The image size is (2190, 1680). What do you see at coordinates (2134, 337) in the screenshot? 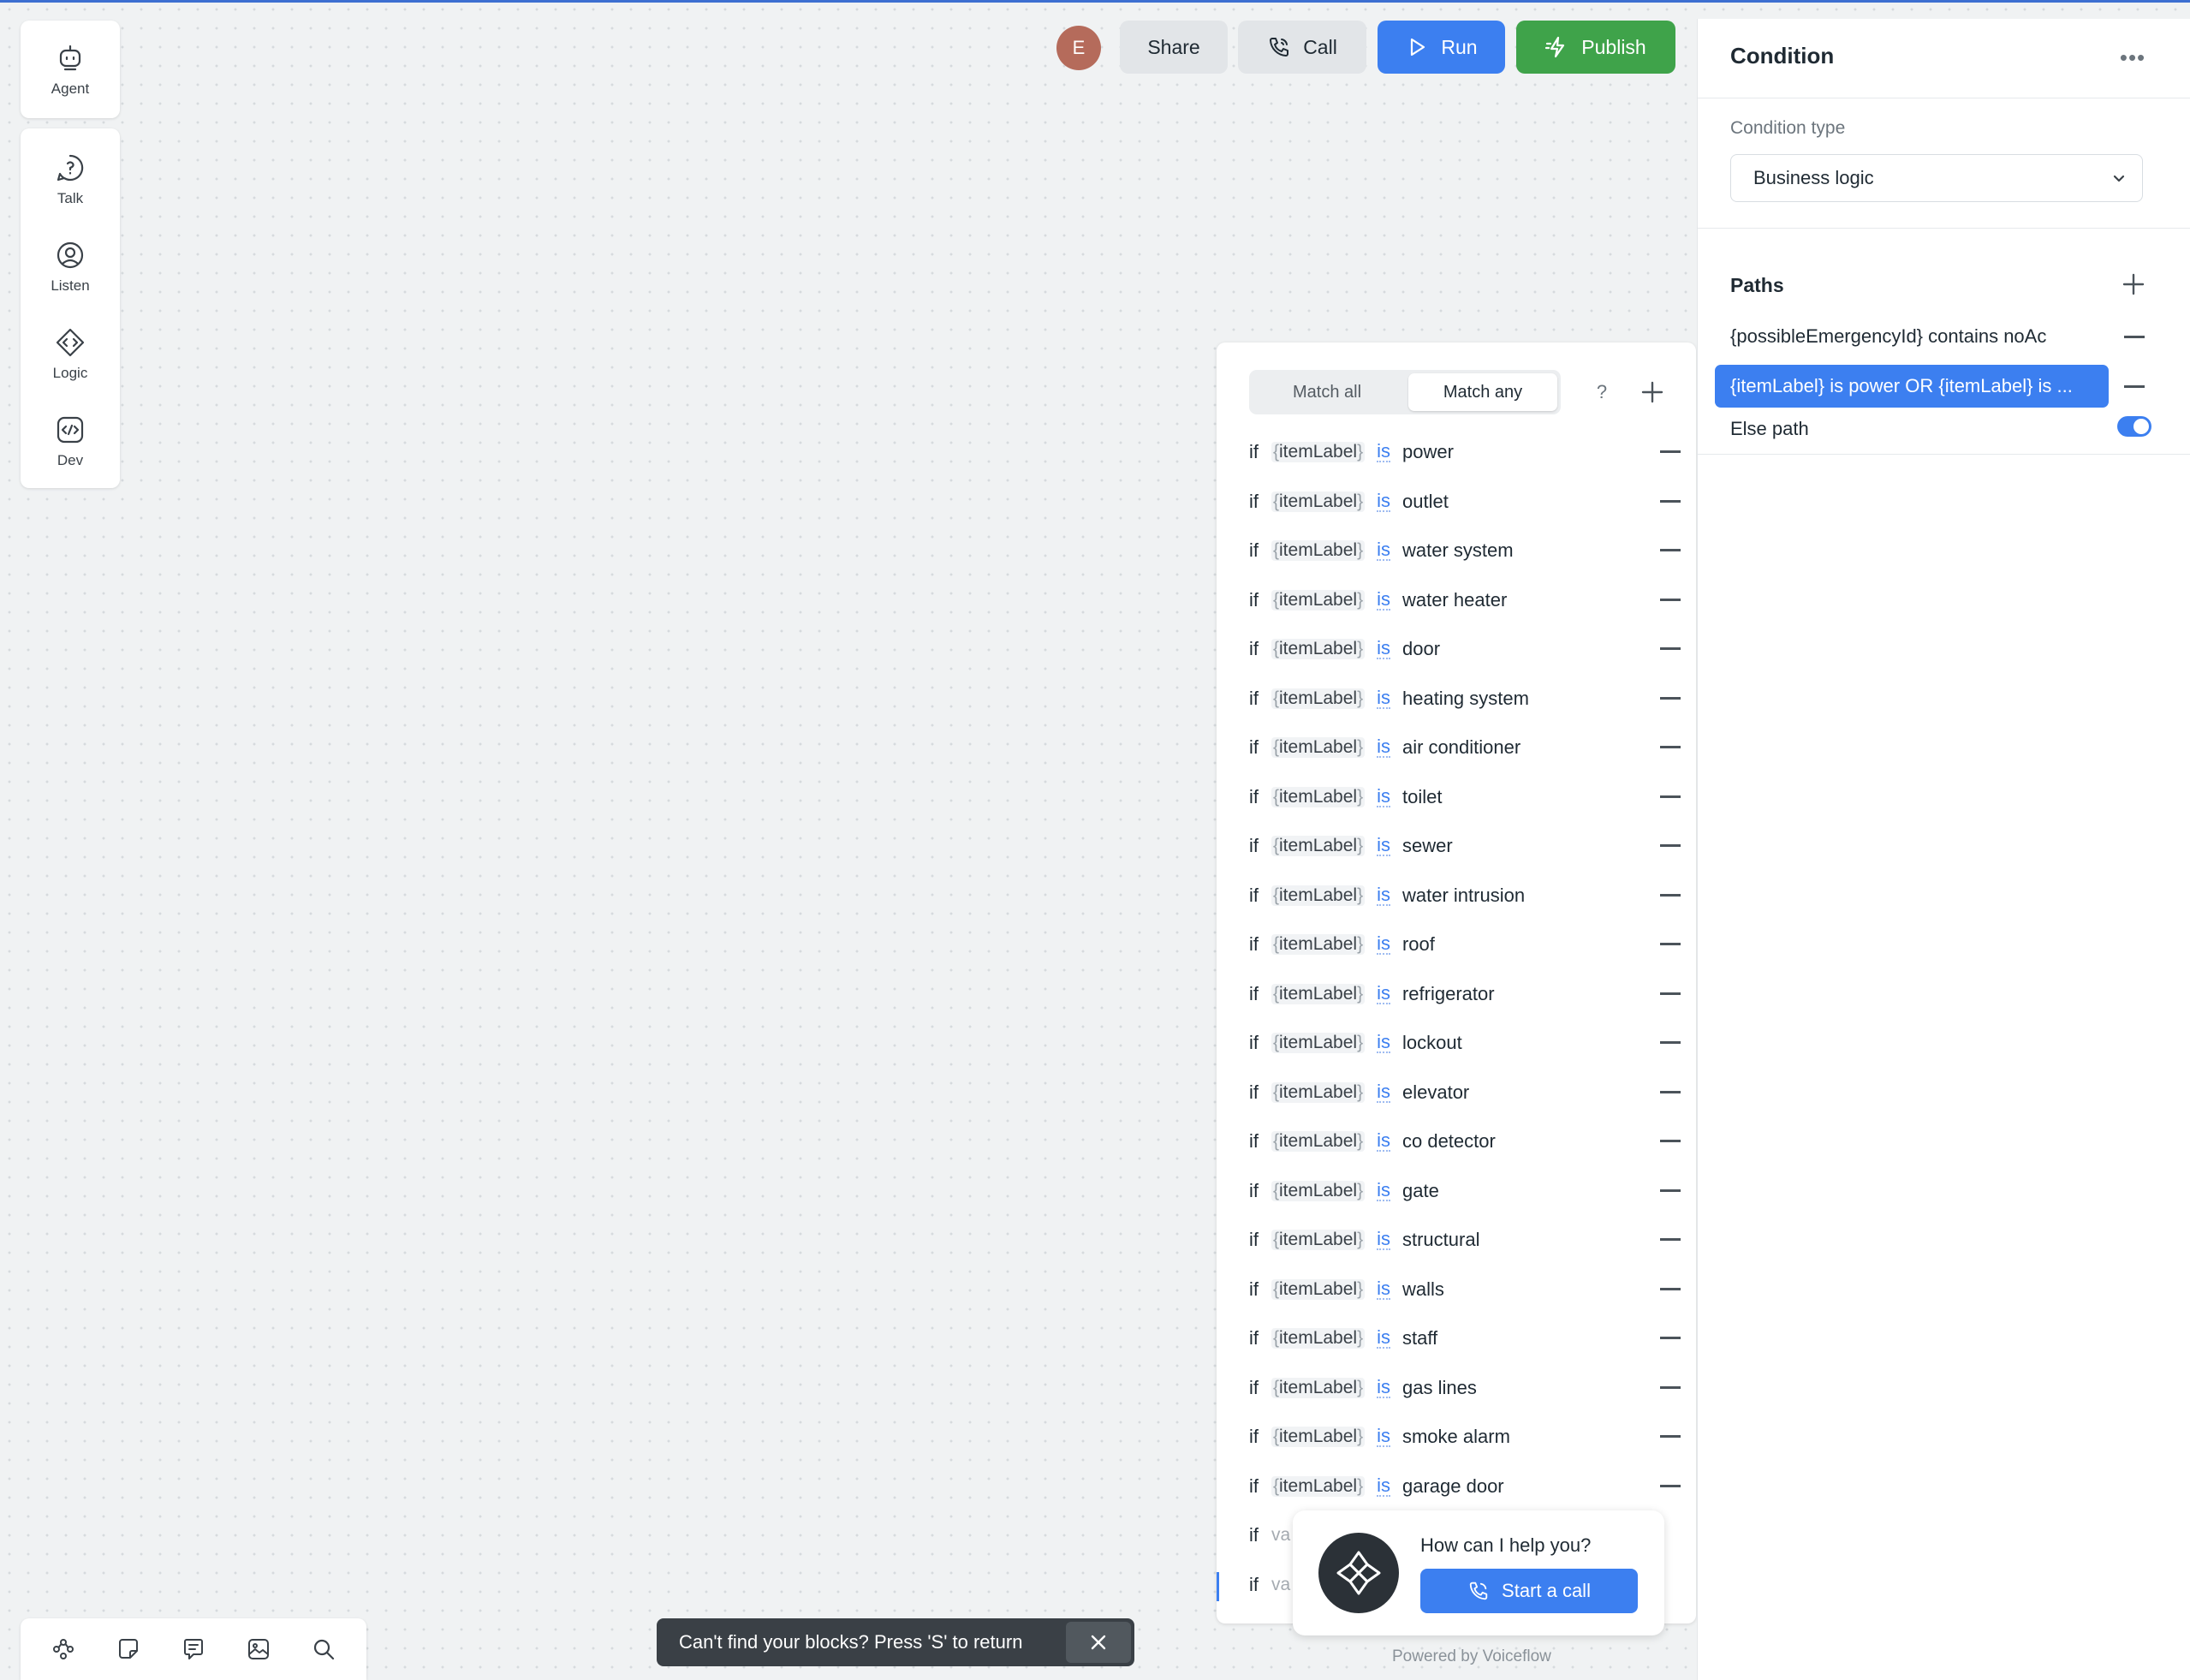
I see `remove-path-icon` at bounding box center [2134, 337].